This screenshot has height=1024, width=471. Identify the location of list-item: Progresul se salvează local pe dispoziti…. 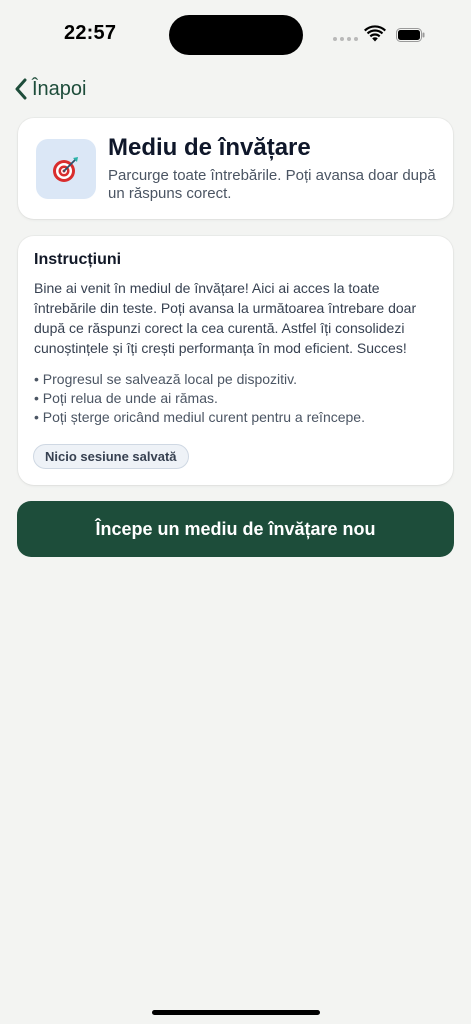
(238, 379).